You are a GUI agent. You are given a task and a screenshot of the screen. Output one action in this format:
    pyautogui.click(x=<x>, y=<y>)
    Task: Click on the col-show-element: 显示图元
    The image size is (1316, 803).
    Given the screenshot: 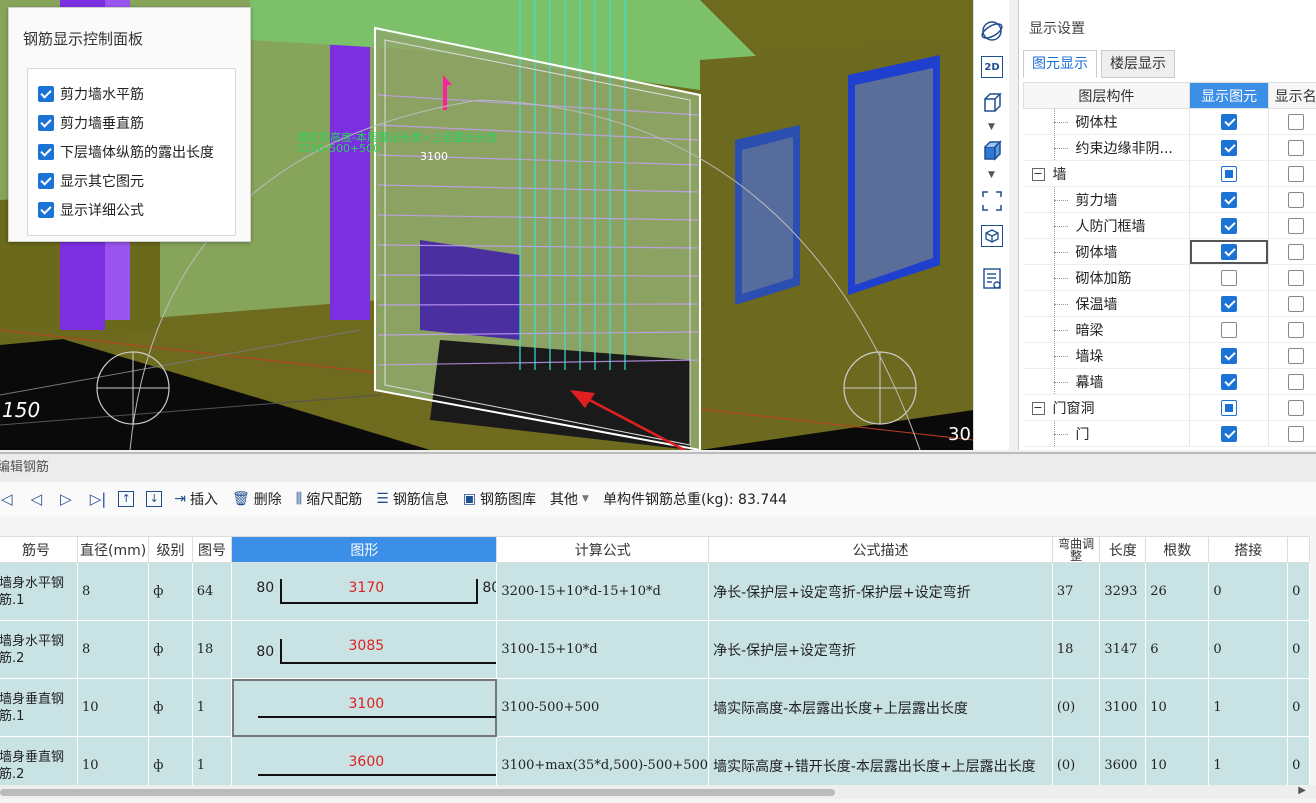 What is the action you would take?
    pyautogui.click(x=1229, y=95)
    